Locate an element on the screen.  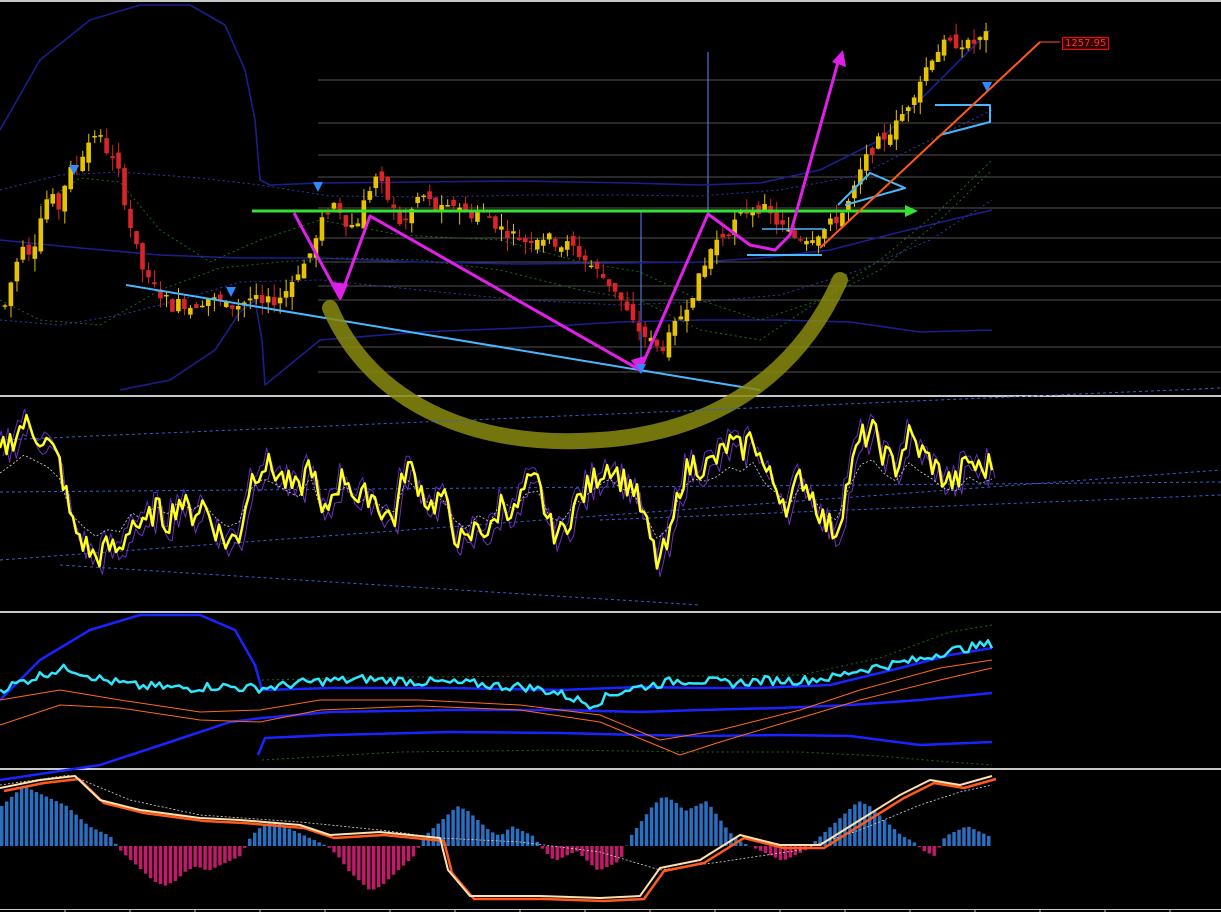
macd-signal-line is located at coordinates (500, 840).